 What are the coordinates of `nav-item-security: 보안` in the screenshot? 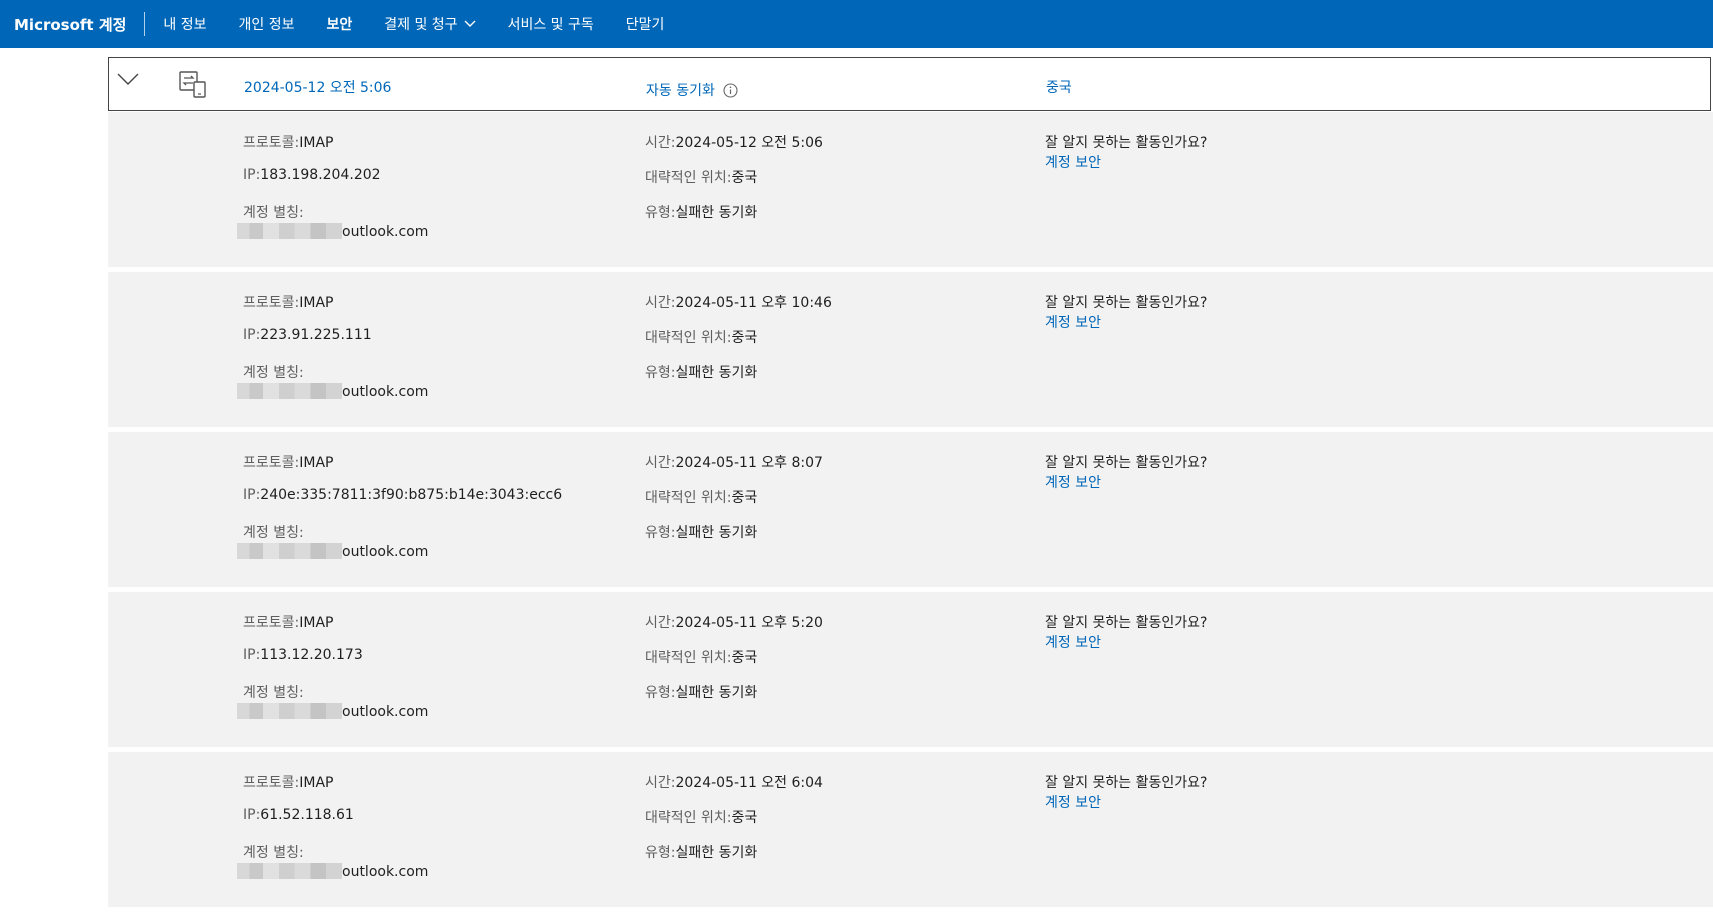 It's located at (340, 24).